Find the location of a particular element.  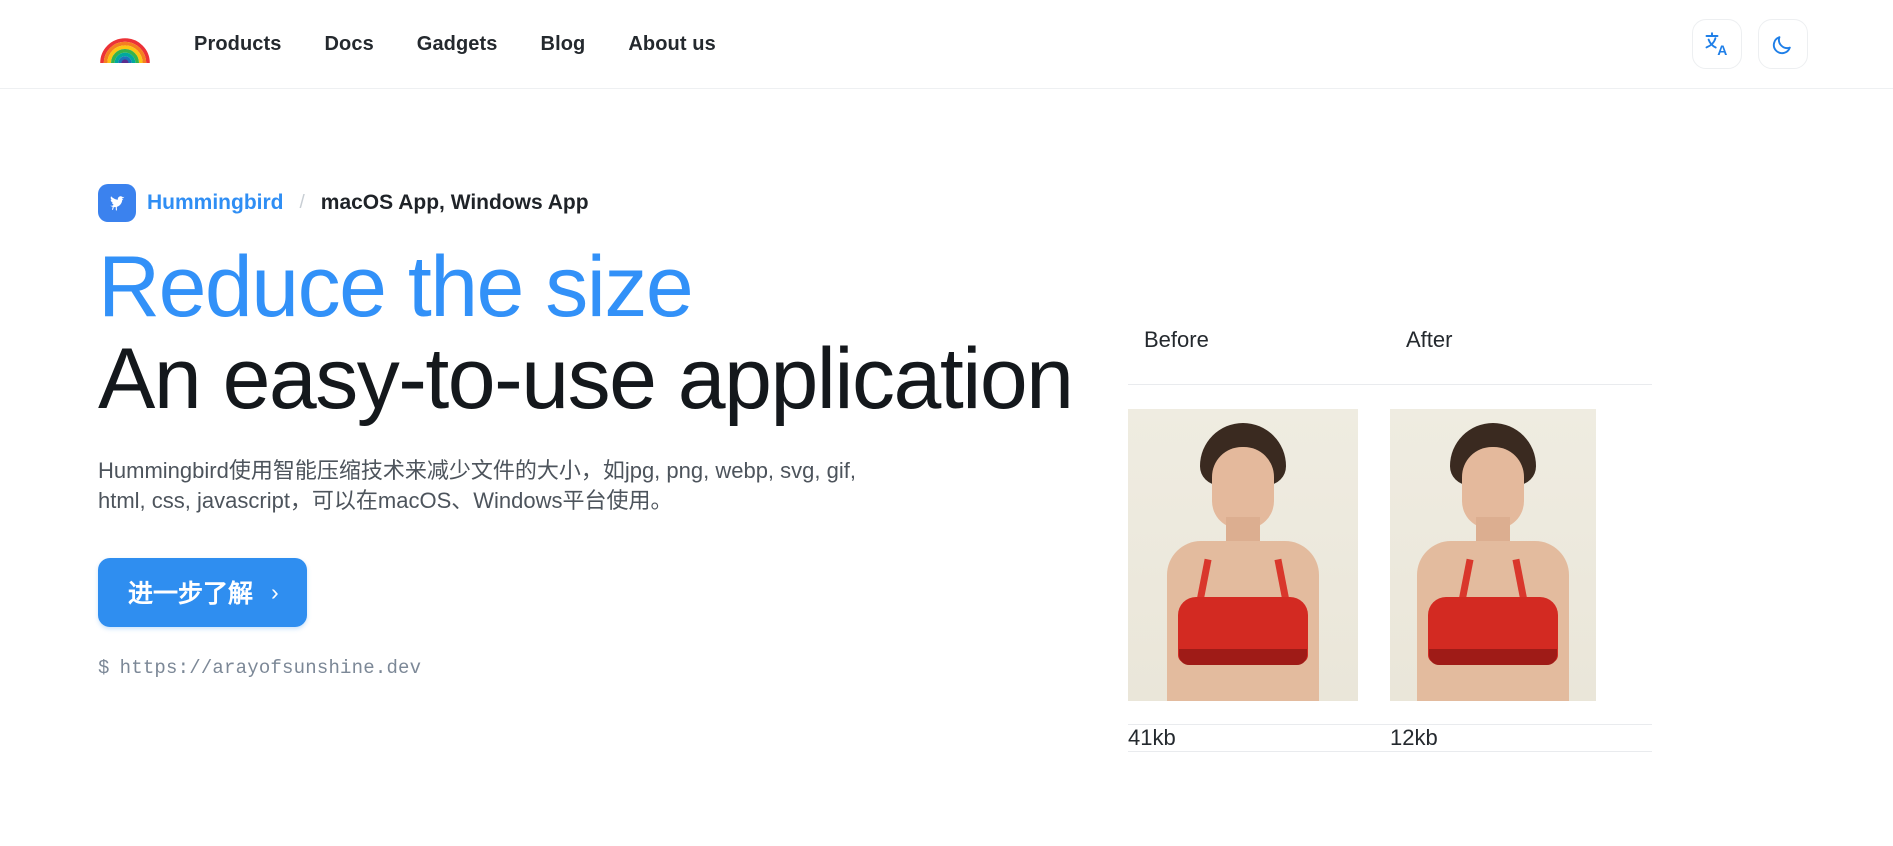

table-header-row: Before After is located at coordinates (1390, 356).